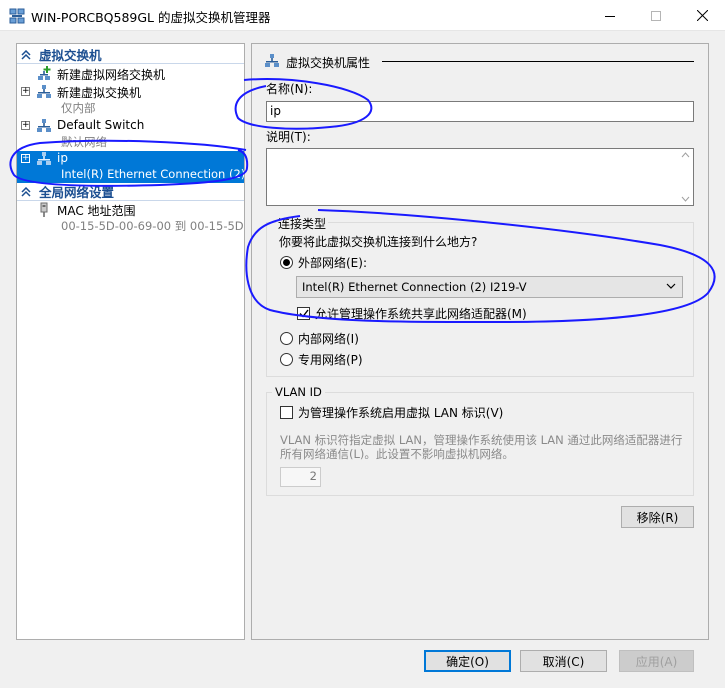  What do you see at coordinates (538, 61) in the screenshot?
I see `header-divider` at bounding box center [538, 61].